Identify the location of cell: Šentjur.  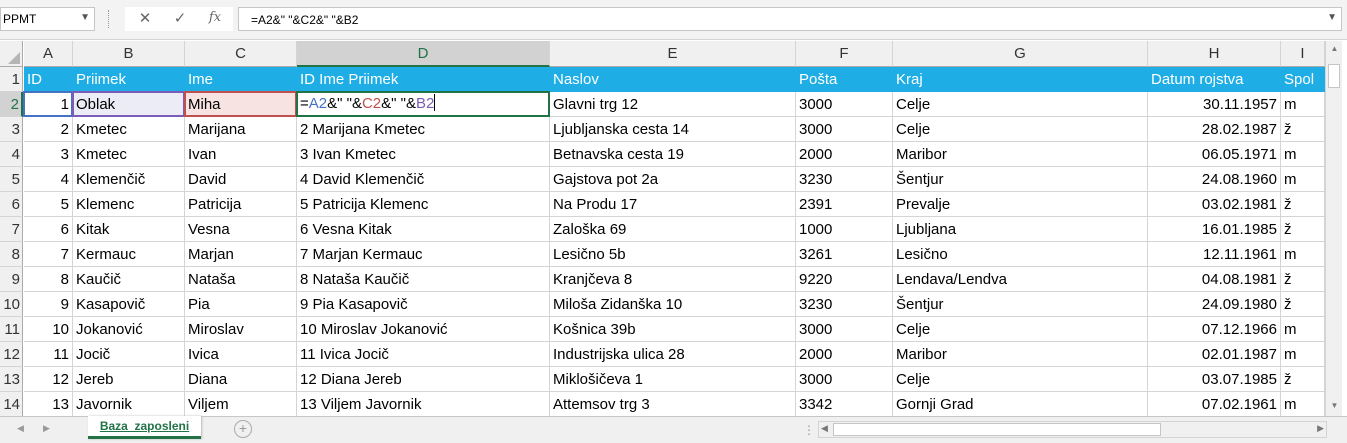
(1020, 179).